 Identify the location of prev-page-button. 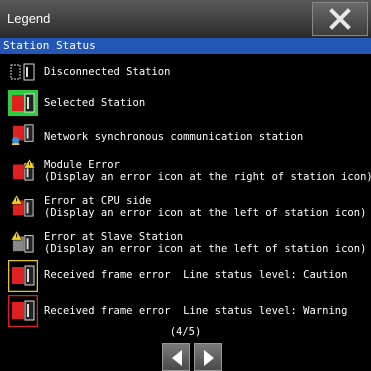
(176, 357).